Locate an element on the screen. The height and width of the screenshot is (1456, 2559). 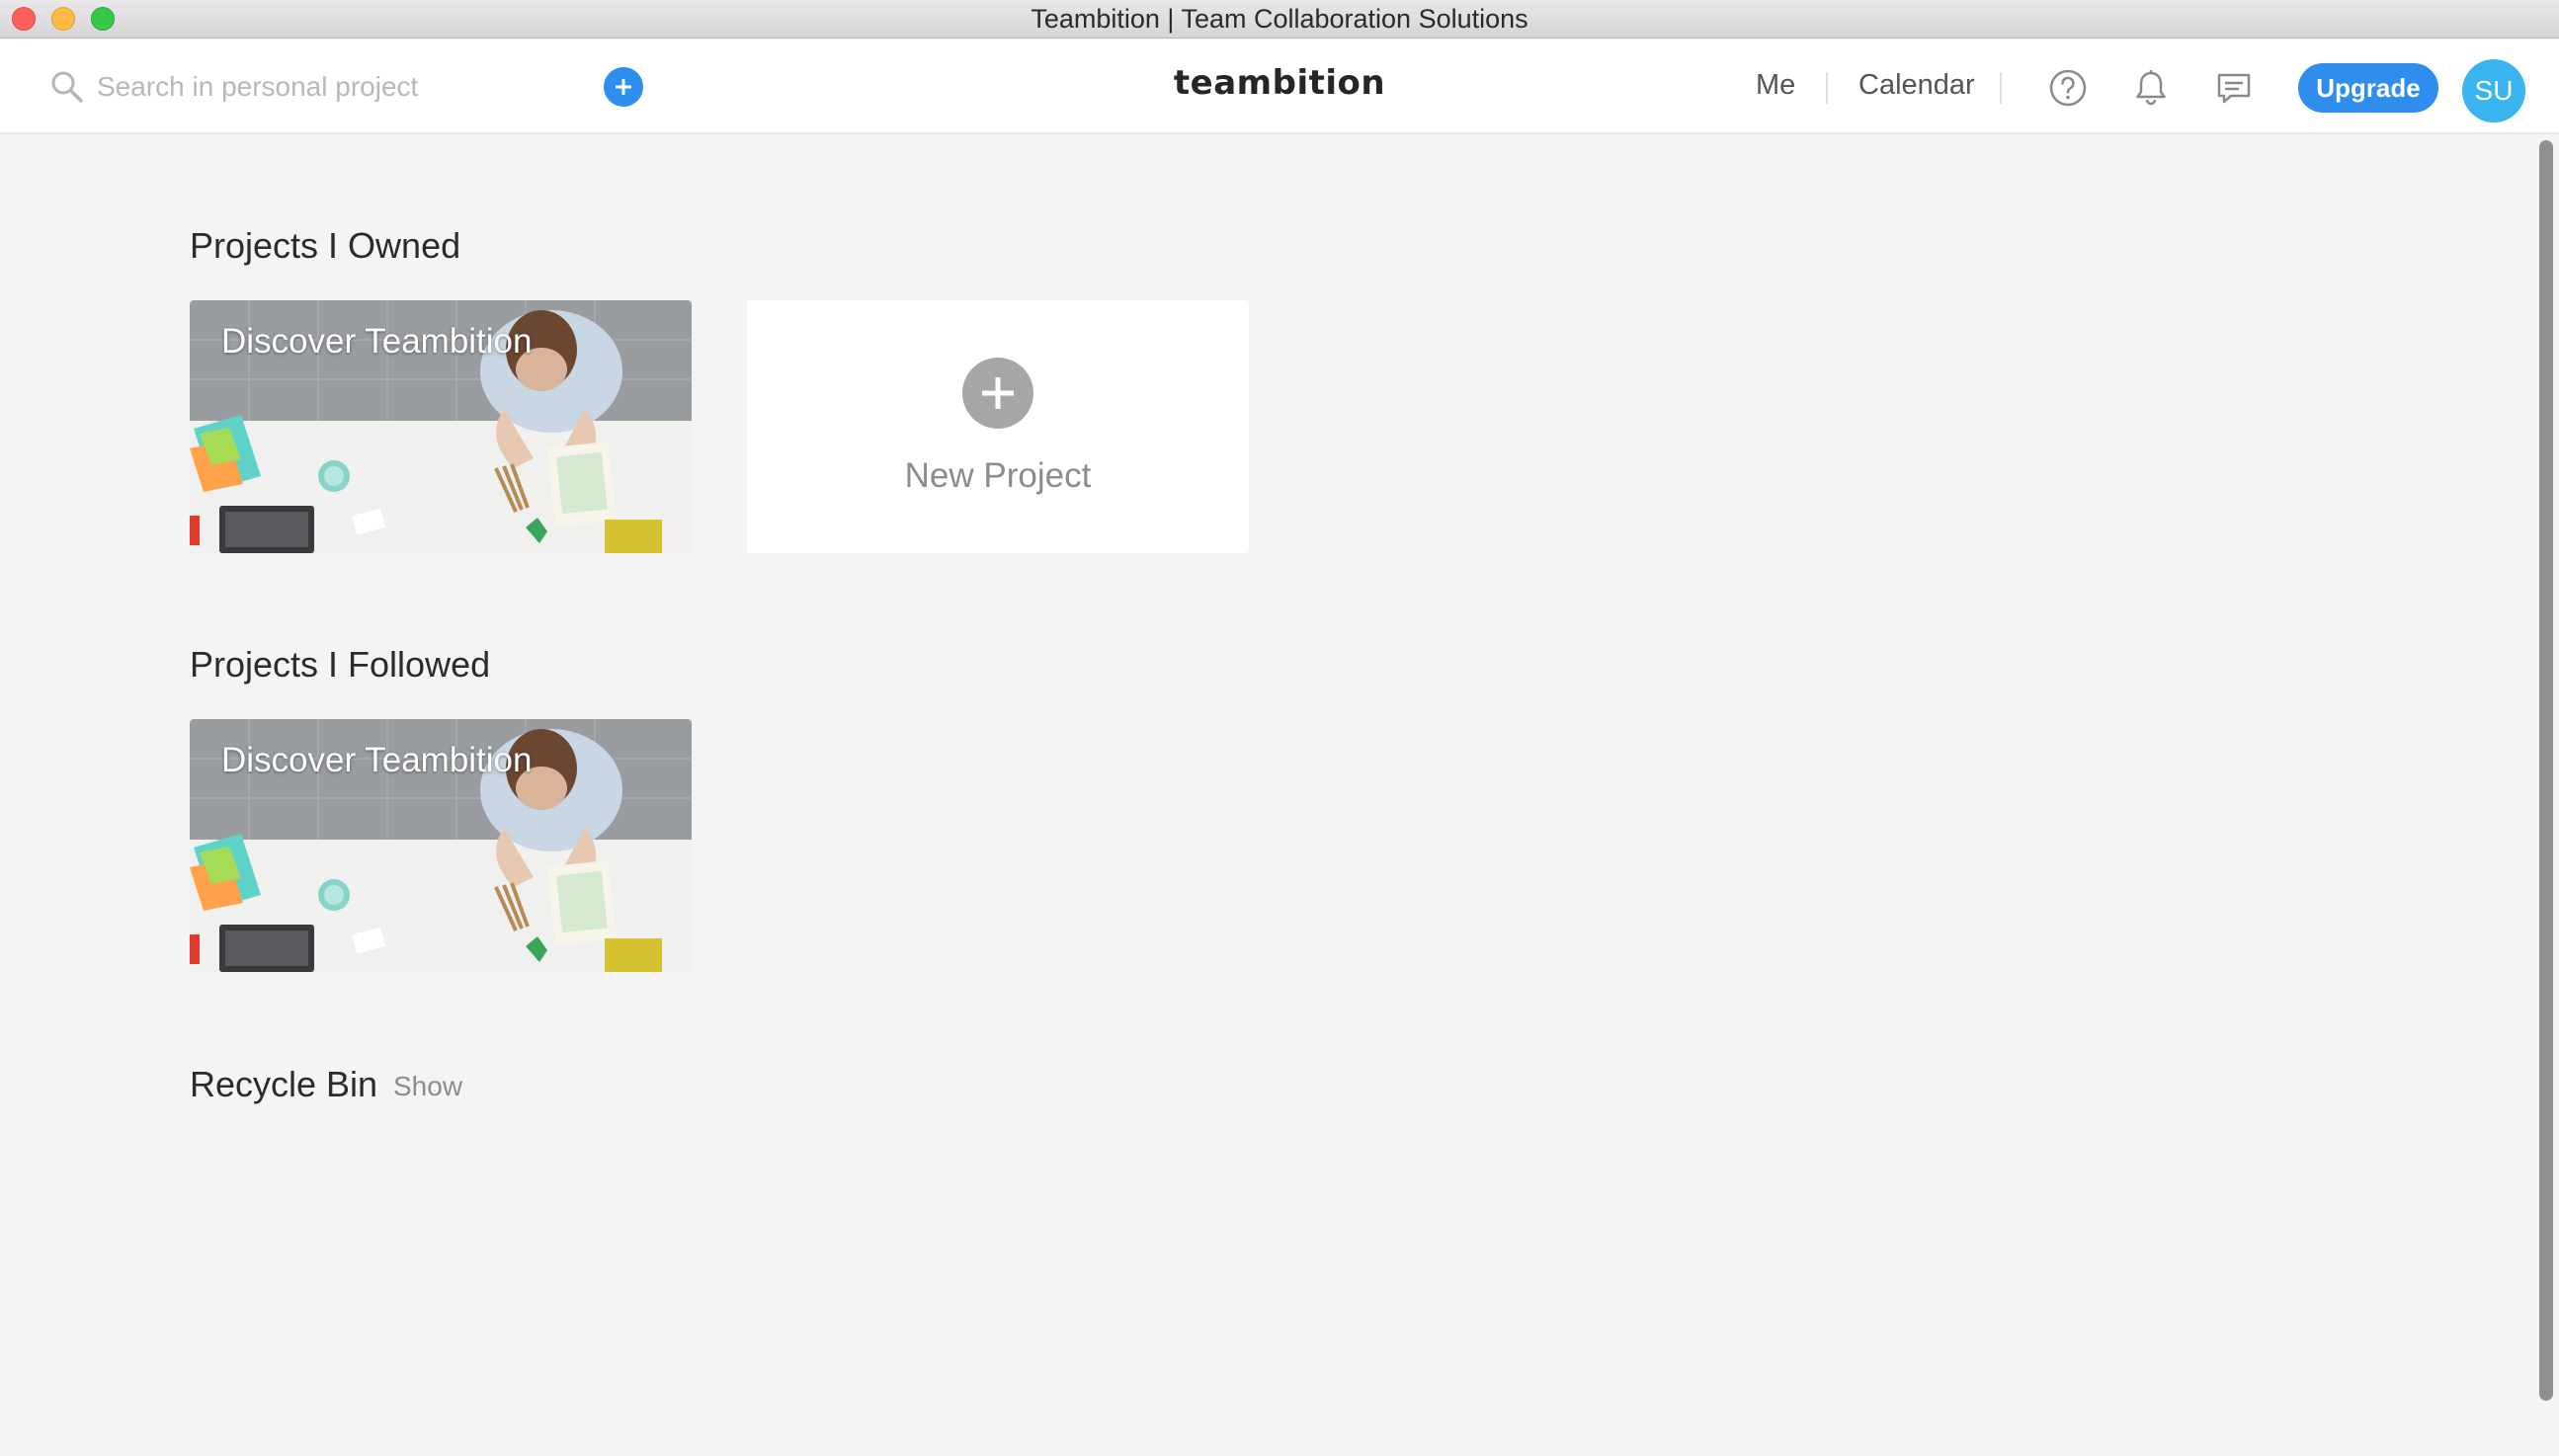
chat-icon is located at coordinates (2234, 88).